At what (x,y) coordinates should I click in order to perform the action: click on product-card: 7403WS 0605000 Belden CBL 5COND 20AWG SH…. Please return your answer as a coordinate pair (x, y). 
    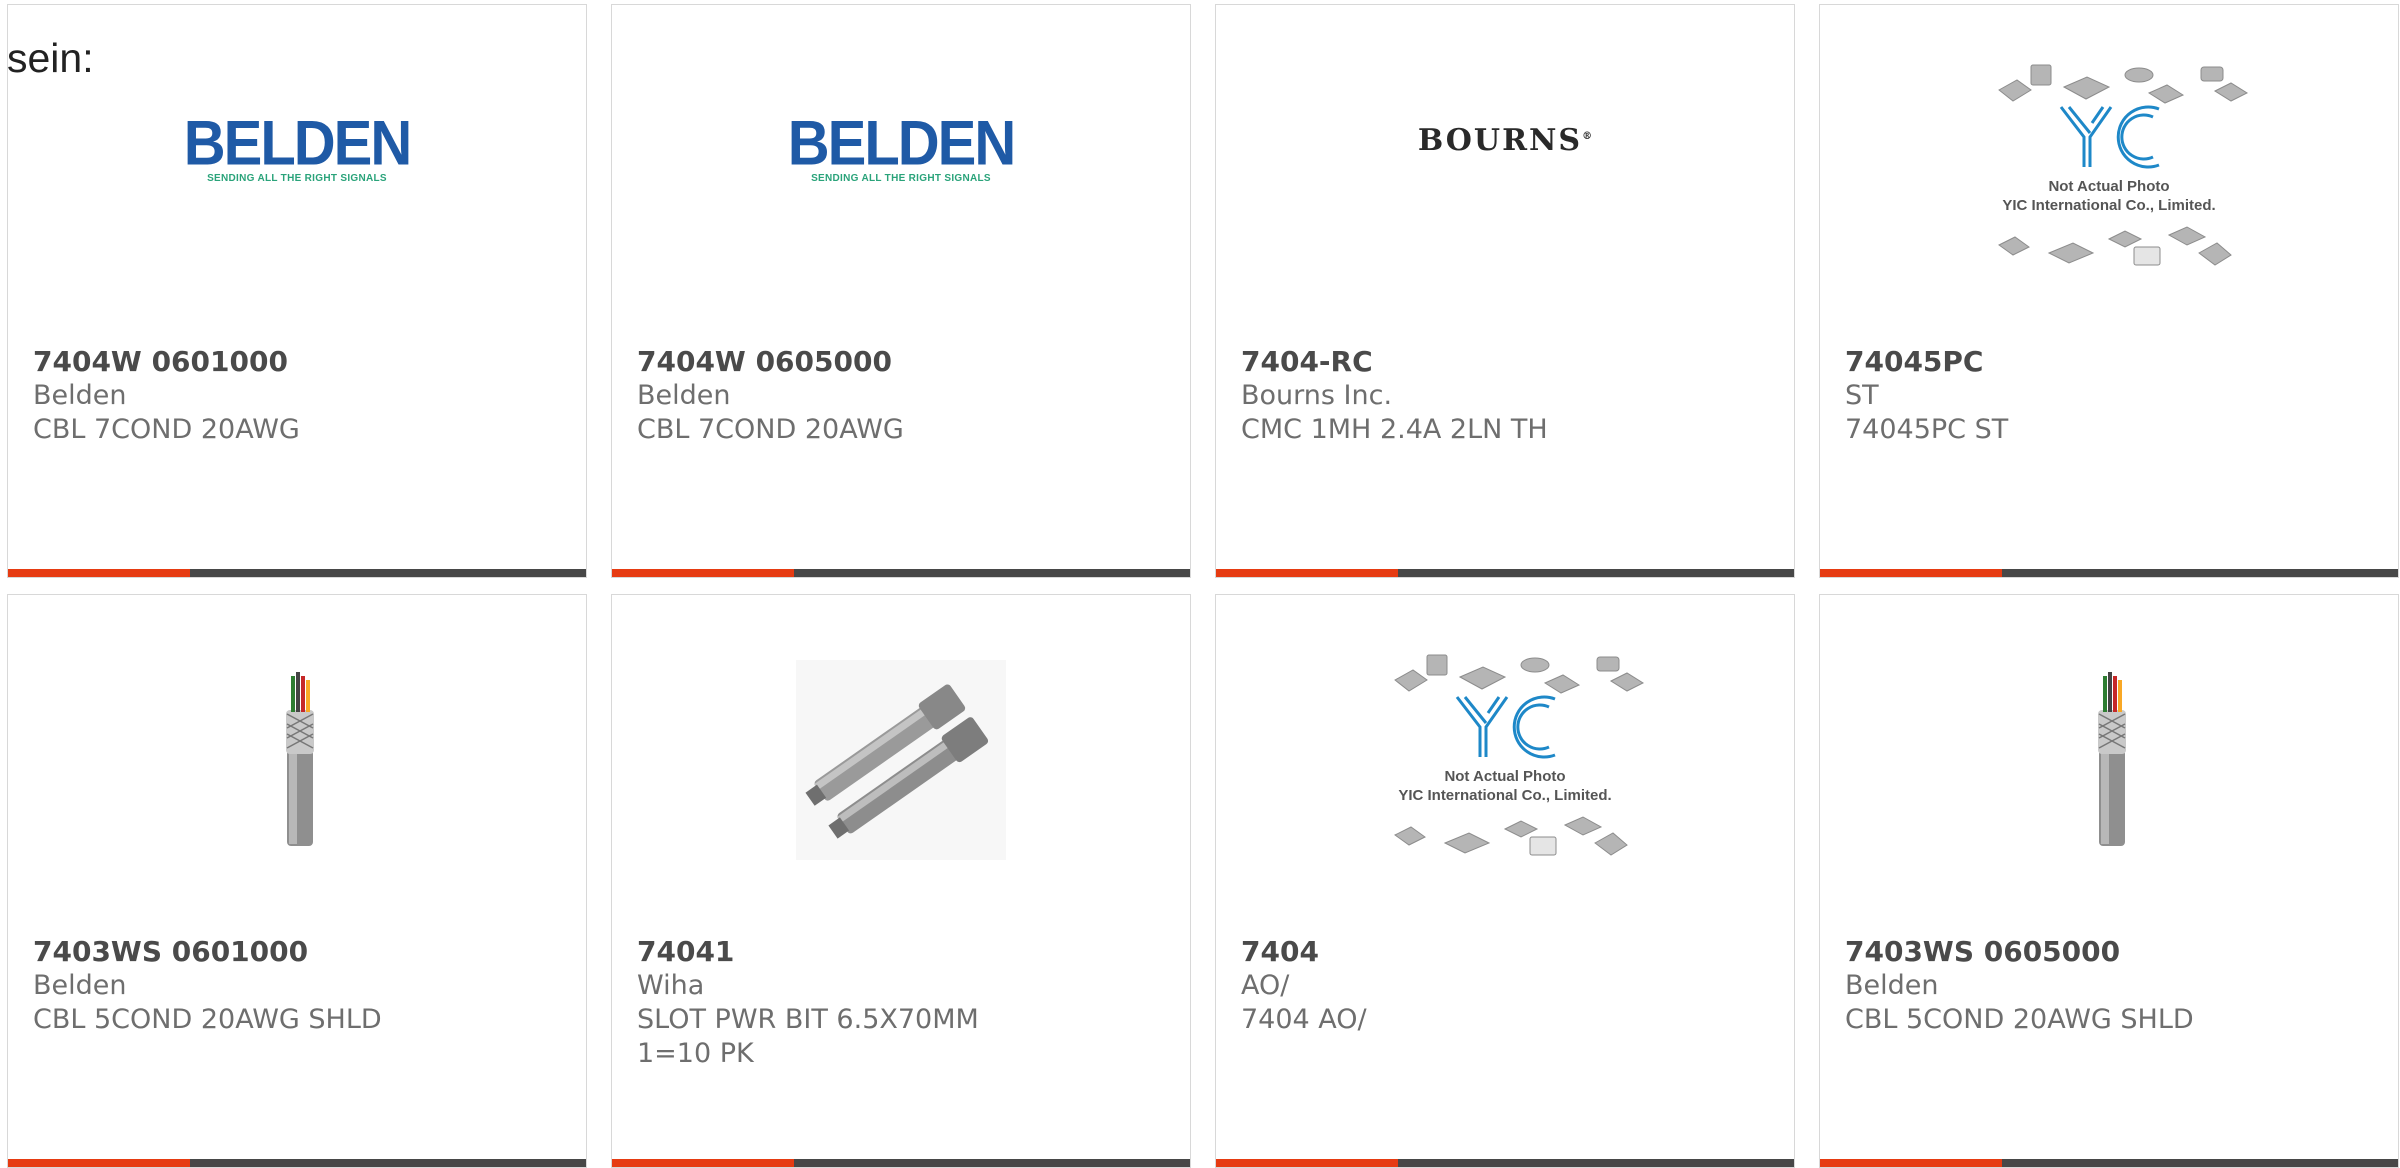
    Looking at the image, I should click on (2109, 881).